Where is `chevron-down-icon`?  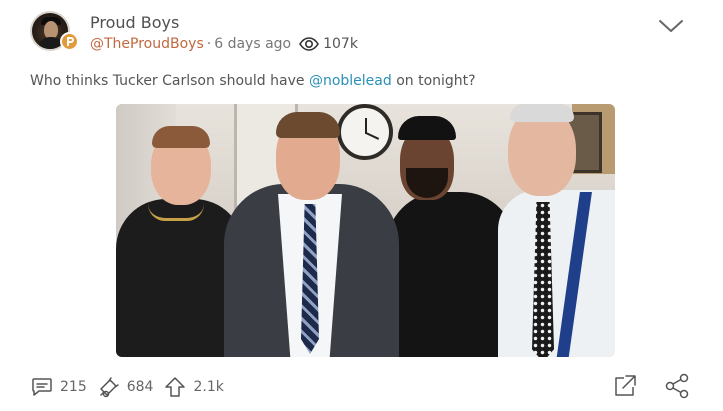
chevron-down-icon is located at coordinates (671, 26).